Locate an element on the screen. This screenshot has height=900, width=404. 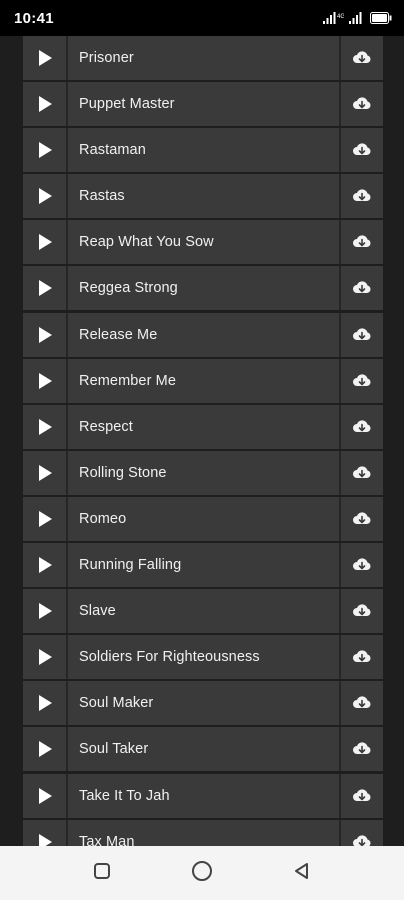
song-title: Take It To Jah is located at coordinates (204, 795).